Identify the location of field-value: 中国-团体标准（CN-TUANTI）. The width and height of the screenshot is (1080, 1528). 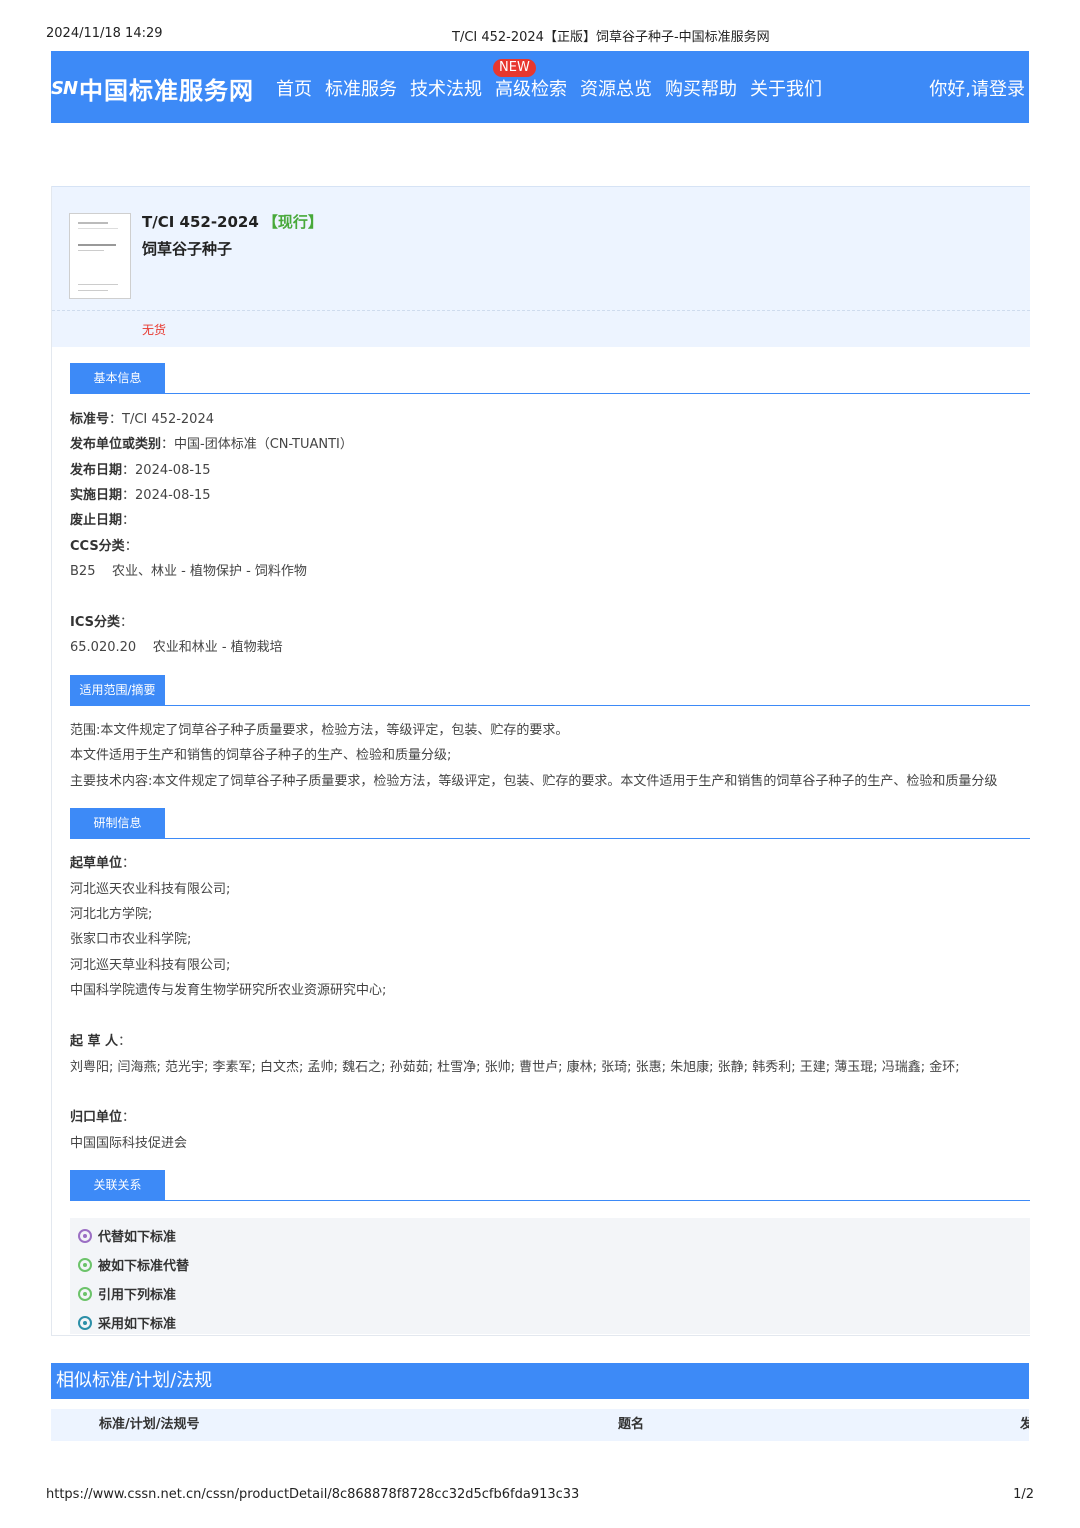
(263, 444).